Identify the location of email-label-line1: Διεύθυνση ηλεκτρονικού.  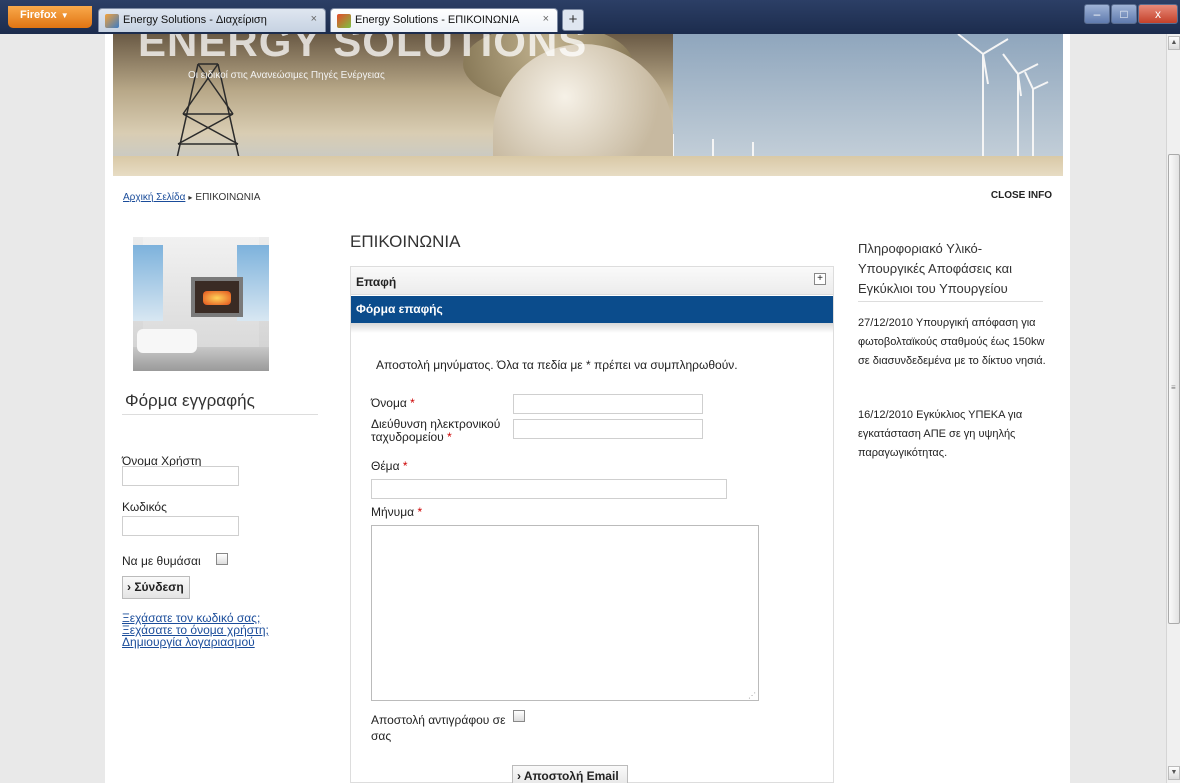
(436, 424).